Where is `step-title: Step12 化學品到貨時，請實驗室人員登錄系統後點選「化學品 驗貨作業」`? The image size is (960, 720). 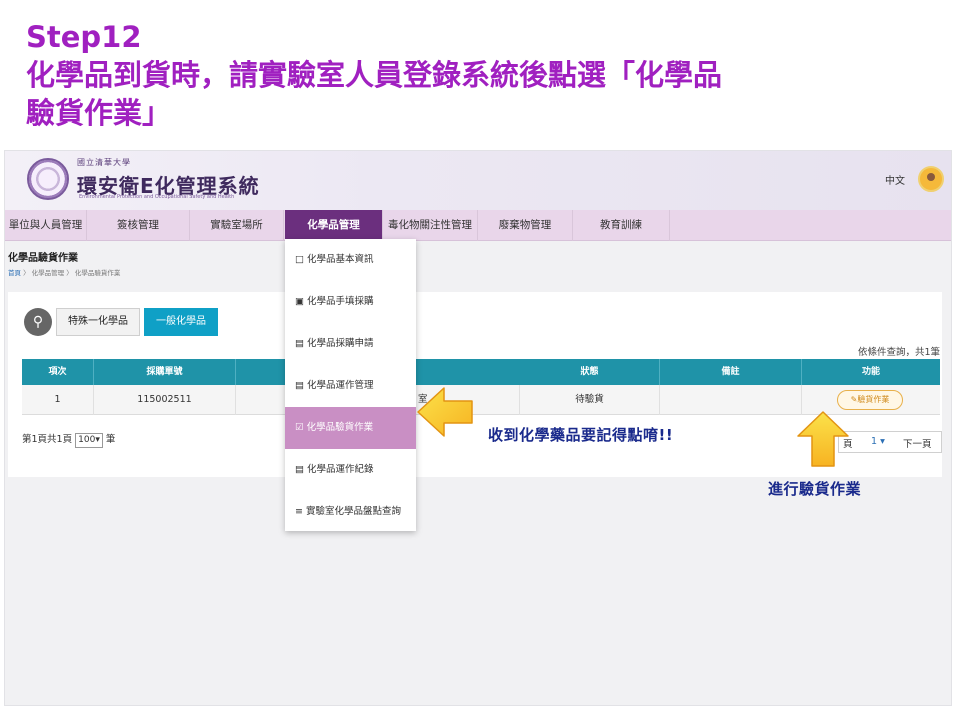
step-title: Step12 化學品到貨時，請實驗室人員登錄系統後點選「化學品 驗貨作業」 is located at coordinates (374, 75).